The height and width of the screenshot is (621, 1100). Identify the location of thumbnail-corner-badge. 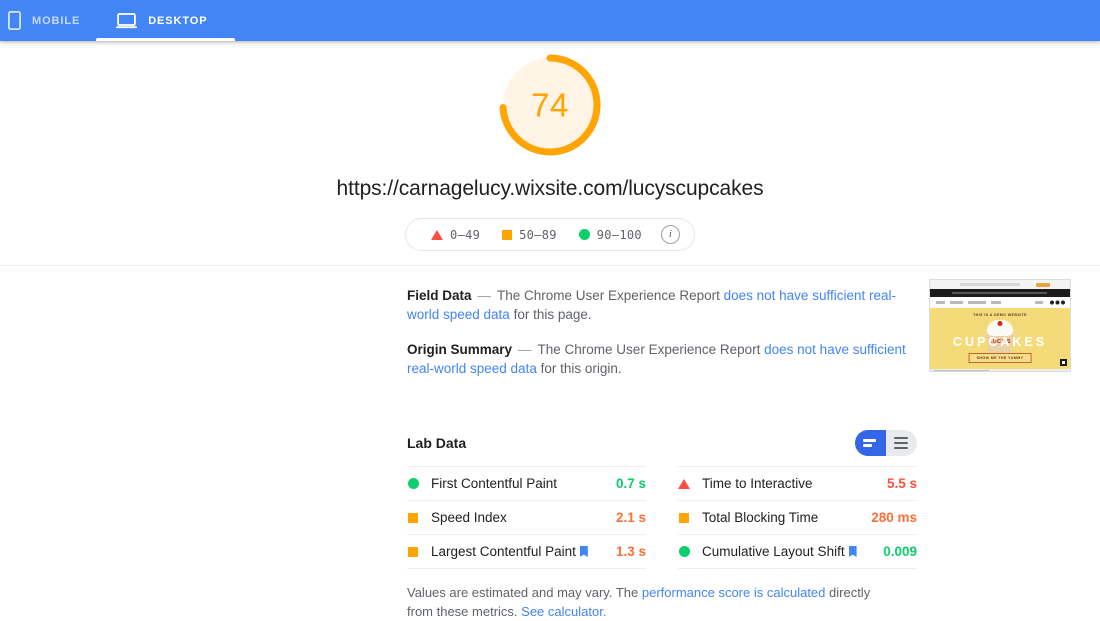
(1063, 362).